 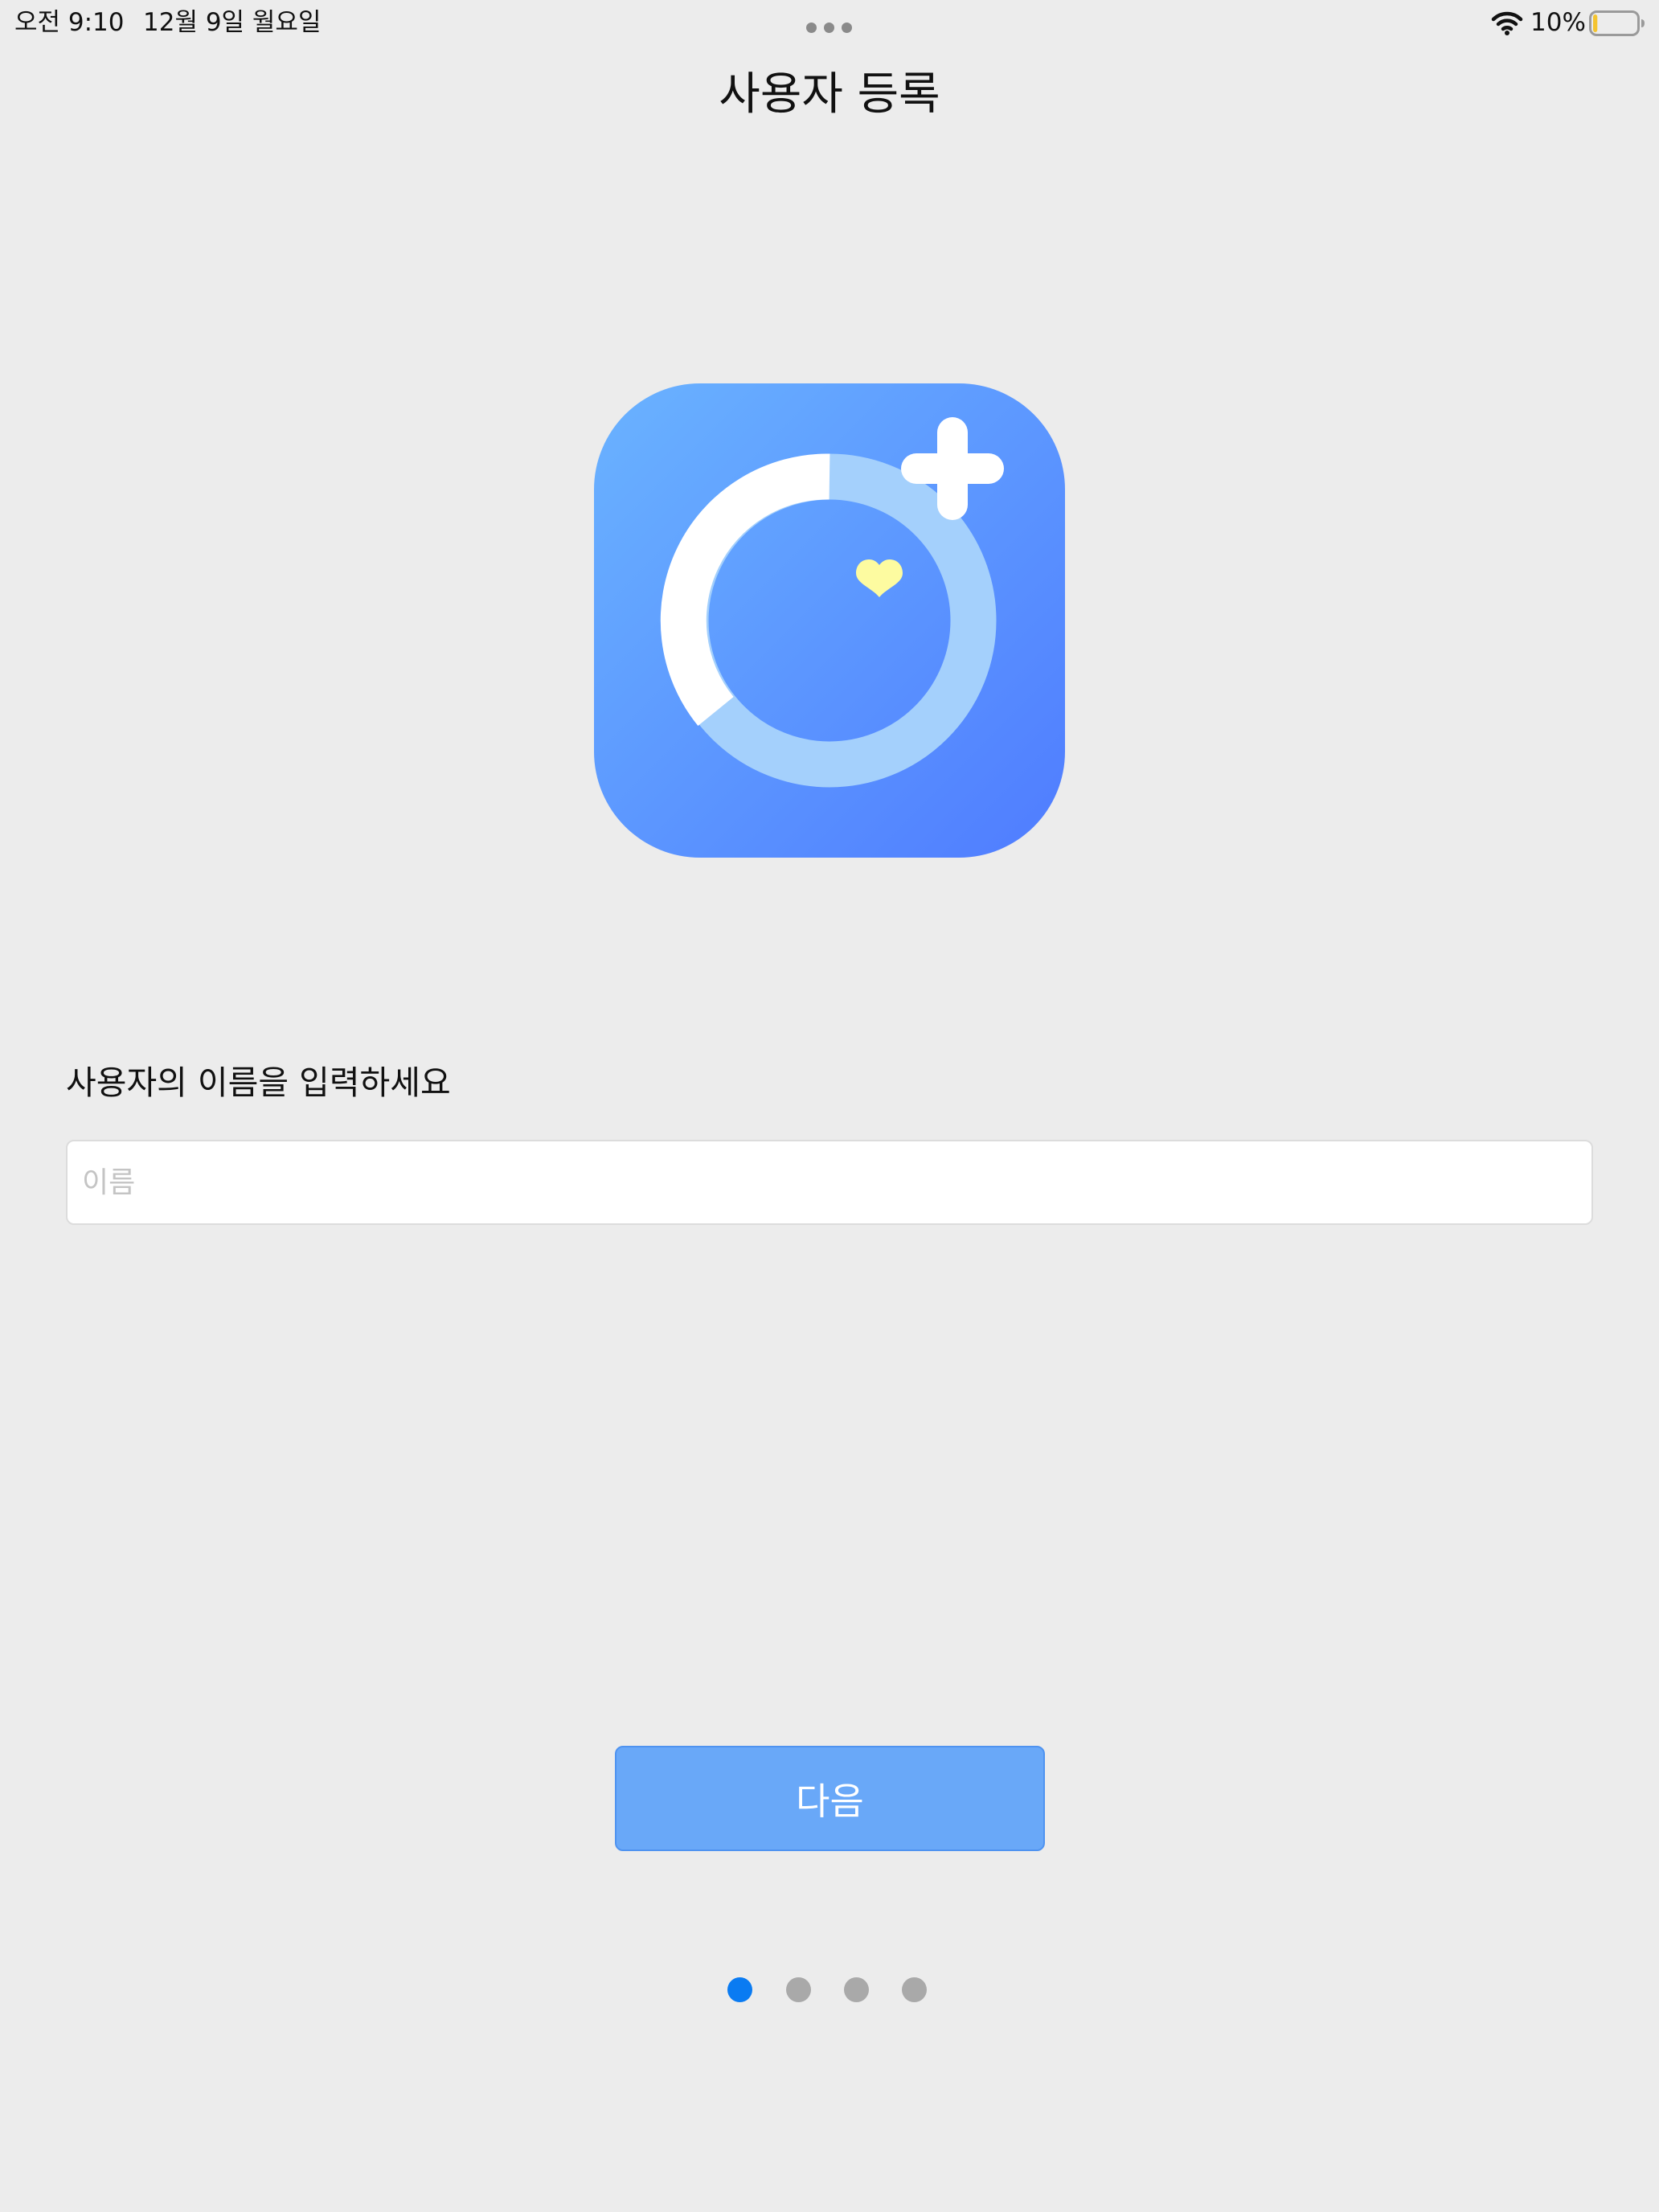 I want to click on next-button: 다음, so click(x=830, y=1798).